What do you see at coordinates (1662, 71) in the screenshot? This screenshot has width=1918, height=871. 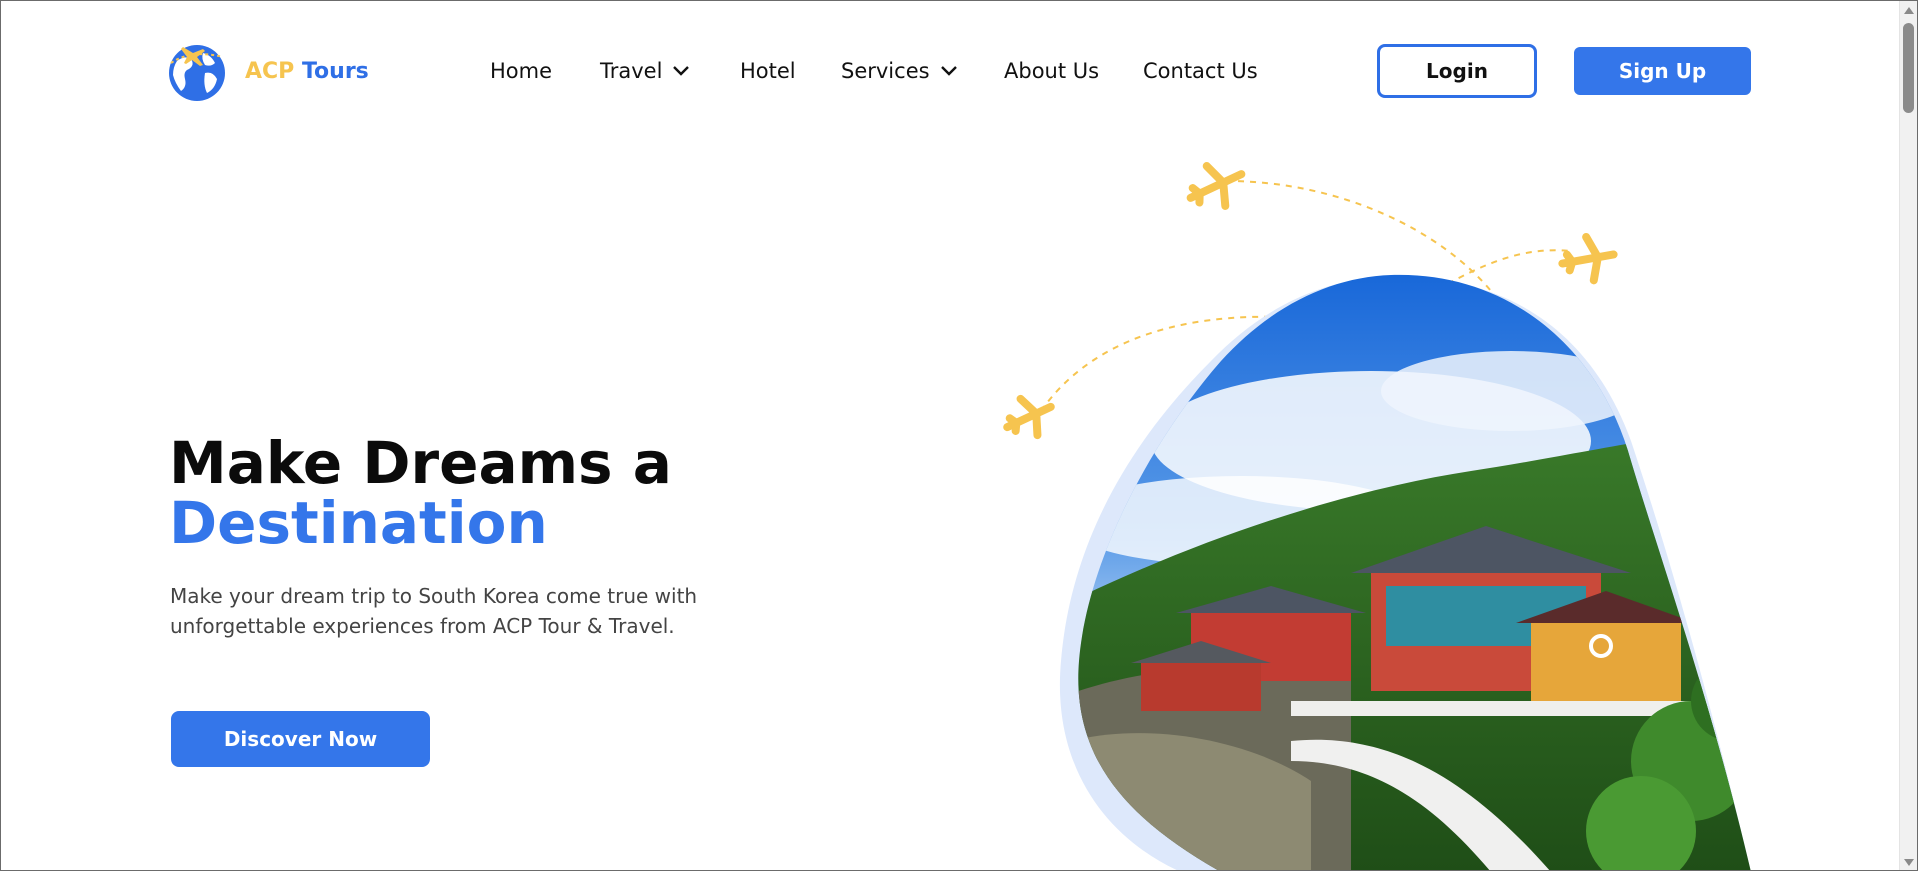 I see `signup-button: Sign Up` at bounding box center [1662, 71].